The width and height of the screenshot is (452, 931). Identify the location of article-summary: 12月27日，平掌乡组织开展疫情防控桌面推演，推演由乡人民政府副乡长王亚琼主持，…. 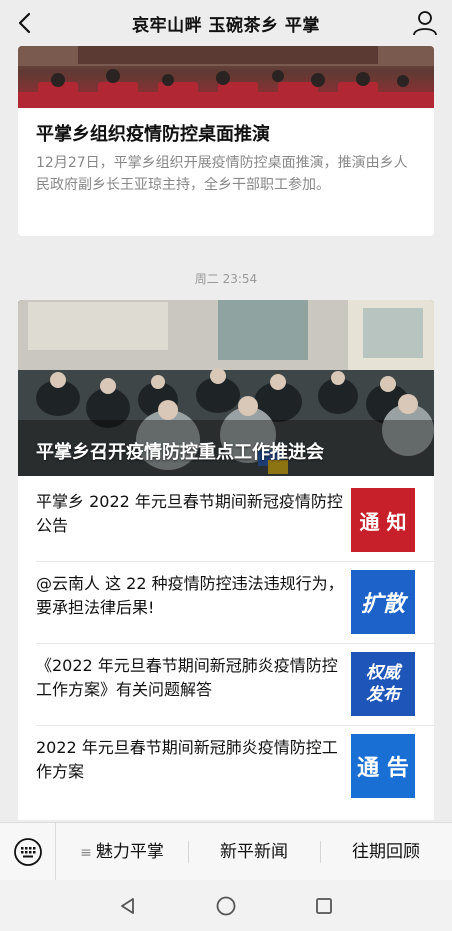
(222, 174).